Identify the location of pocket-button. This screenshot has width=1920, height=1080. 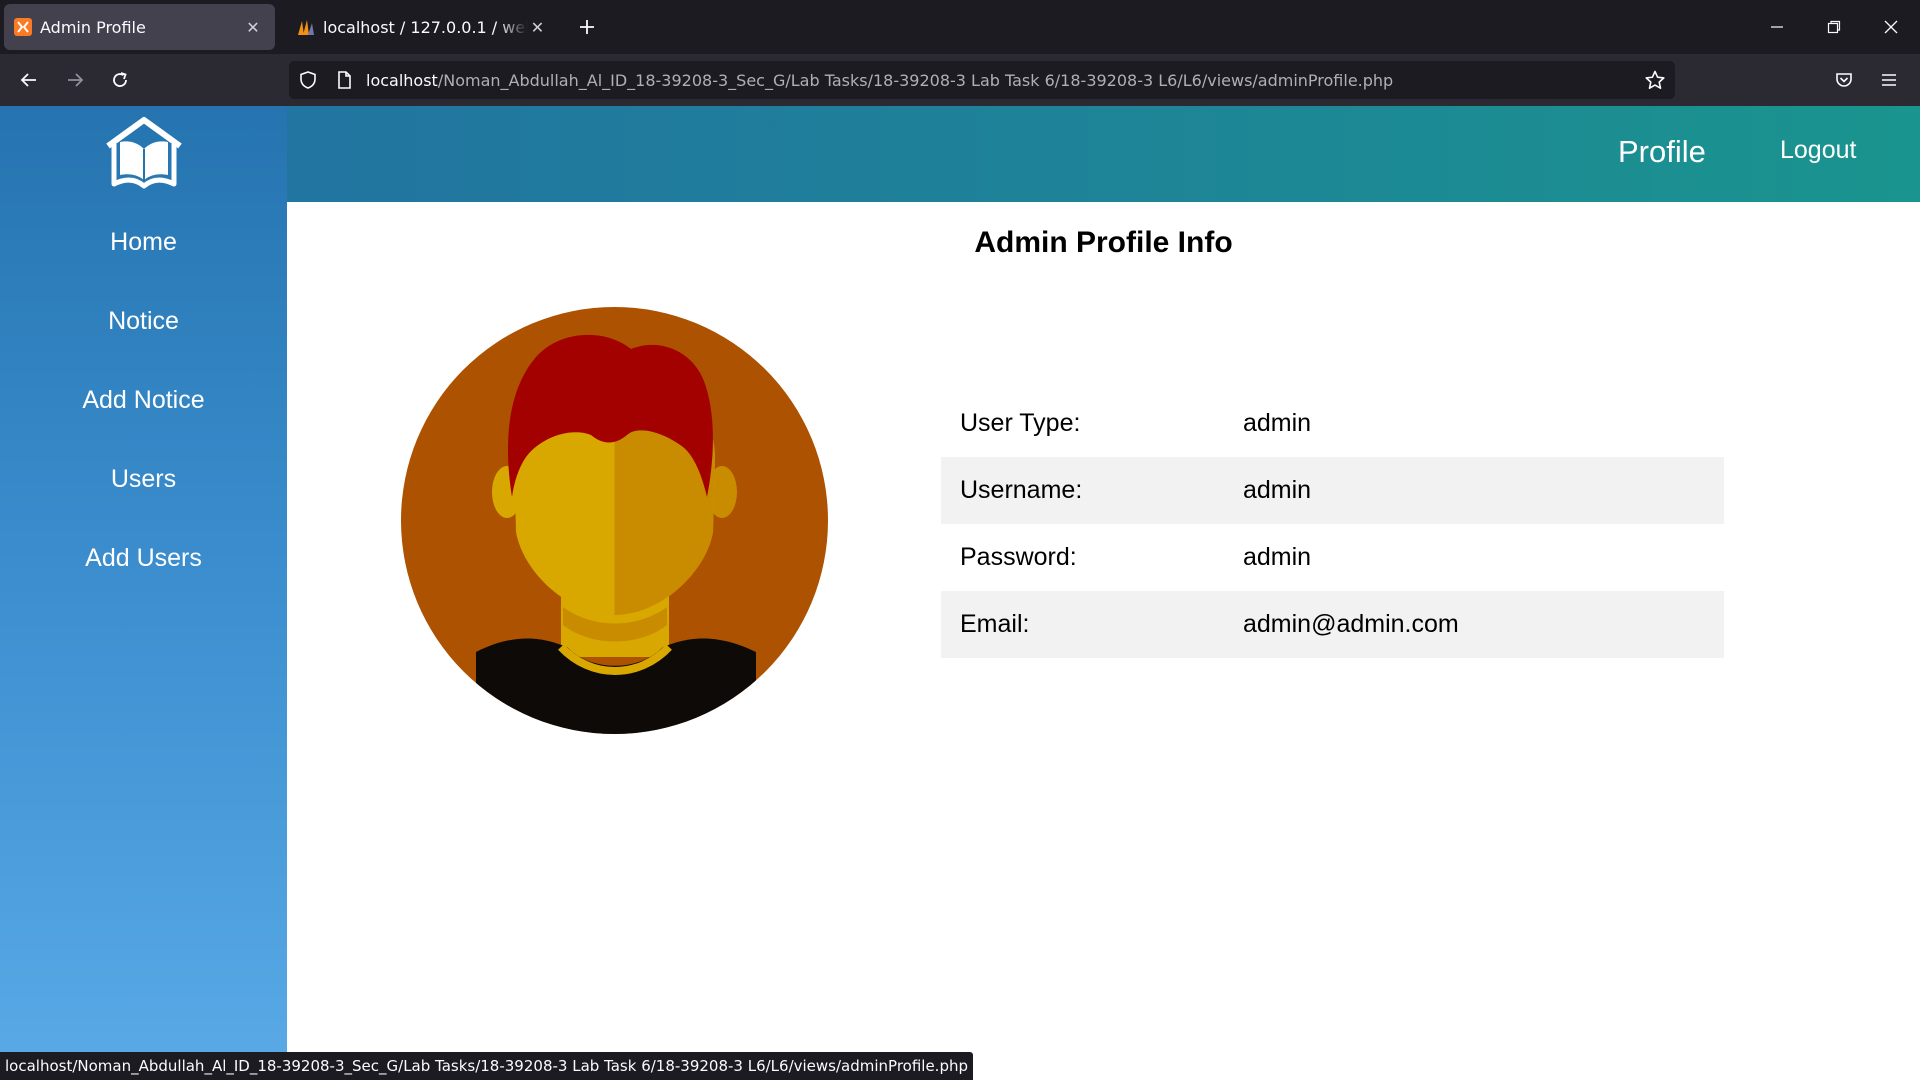
(1844, 80).